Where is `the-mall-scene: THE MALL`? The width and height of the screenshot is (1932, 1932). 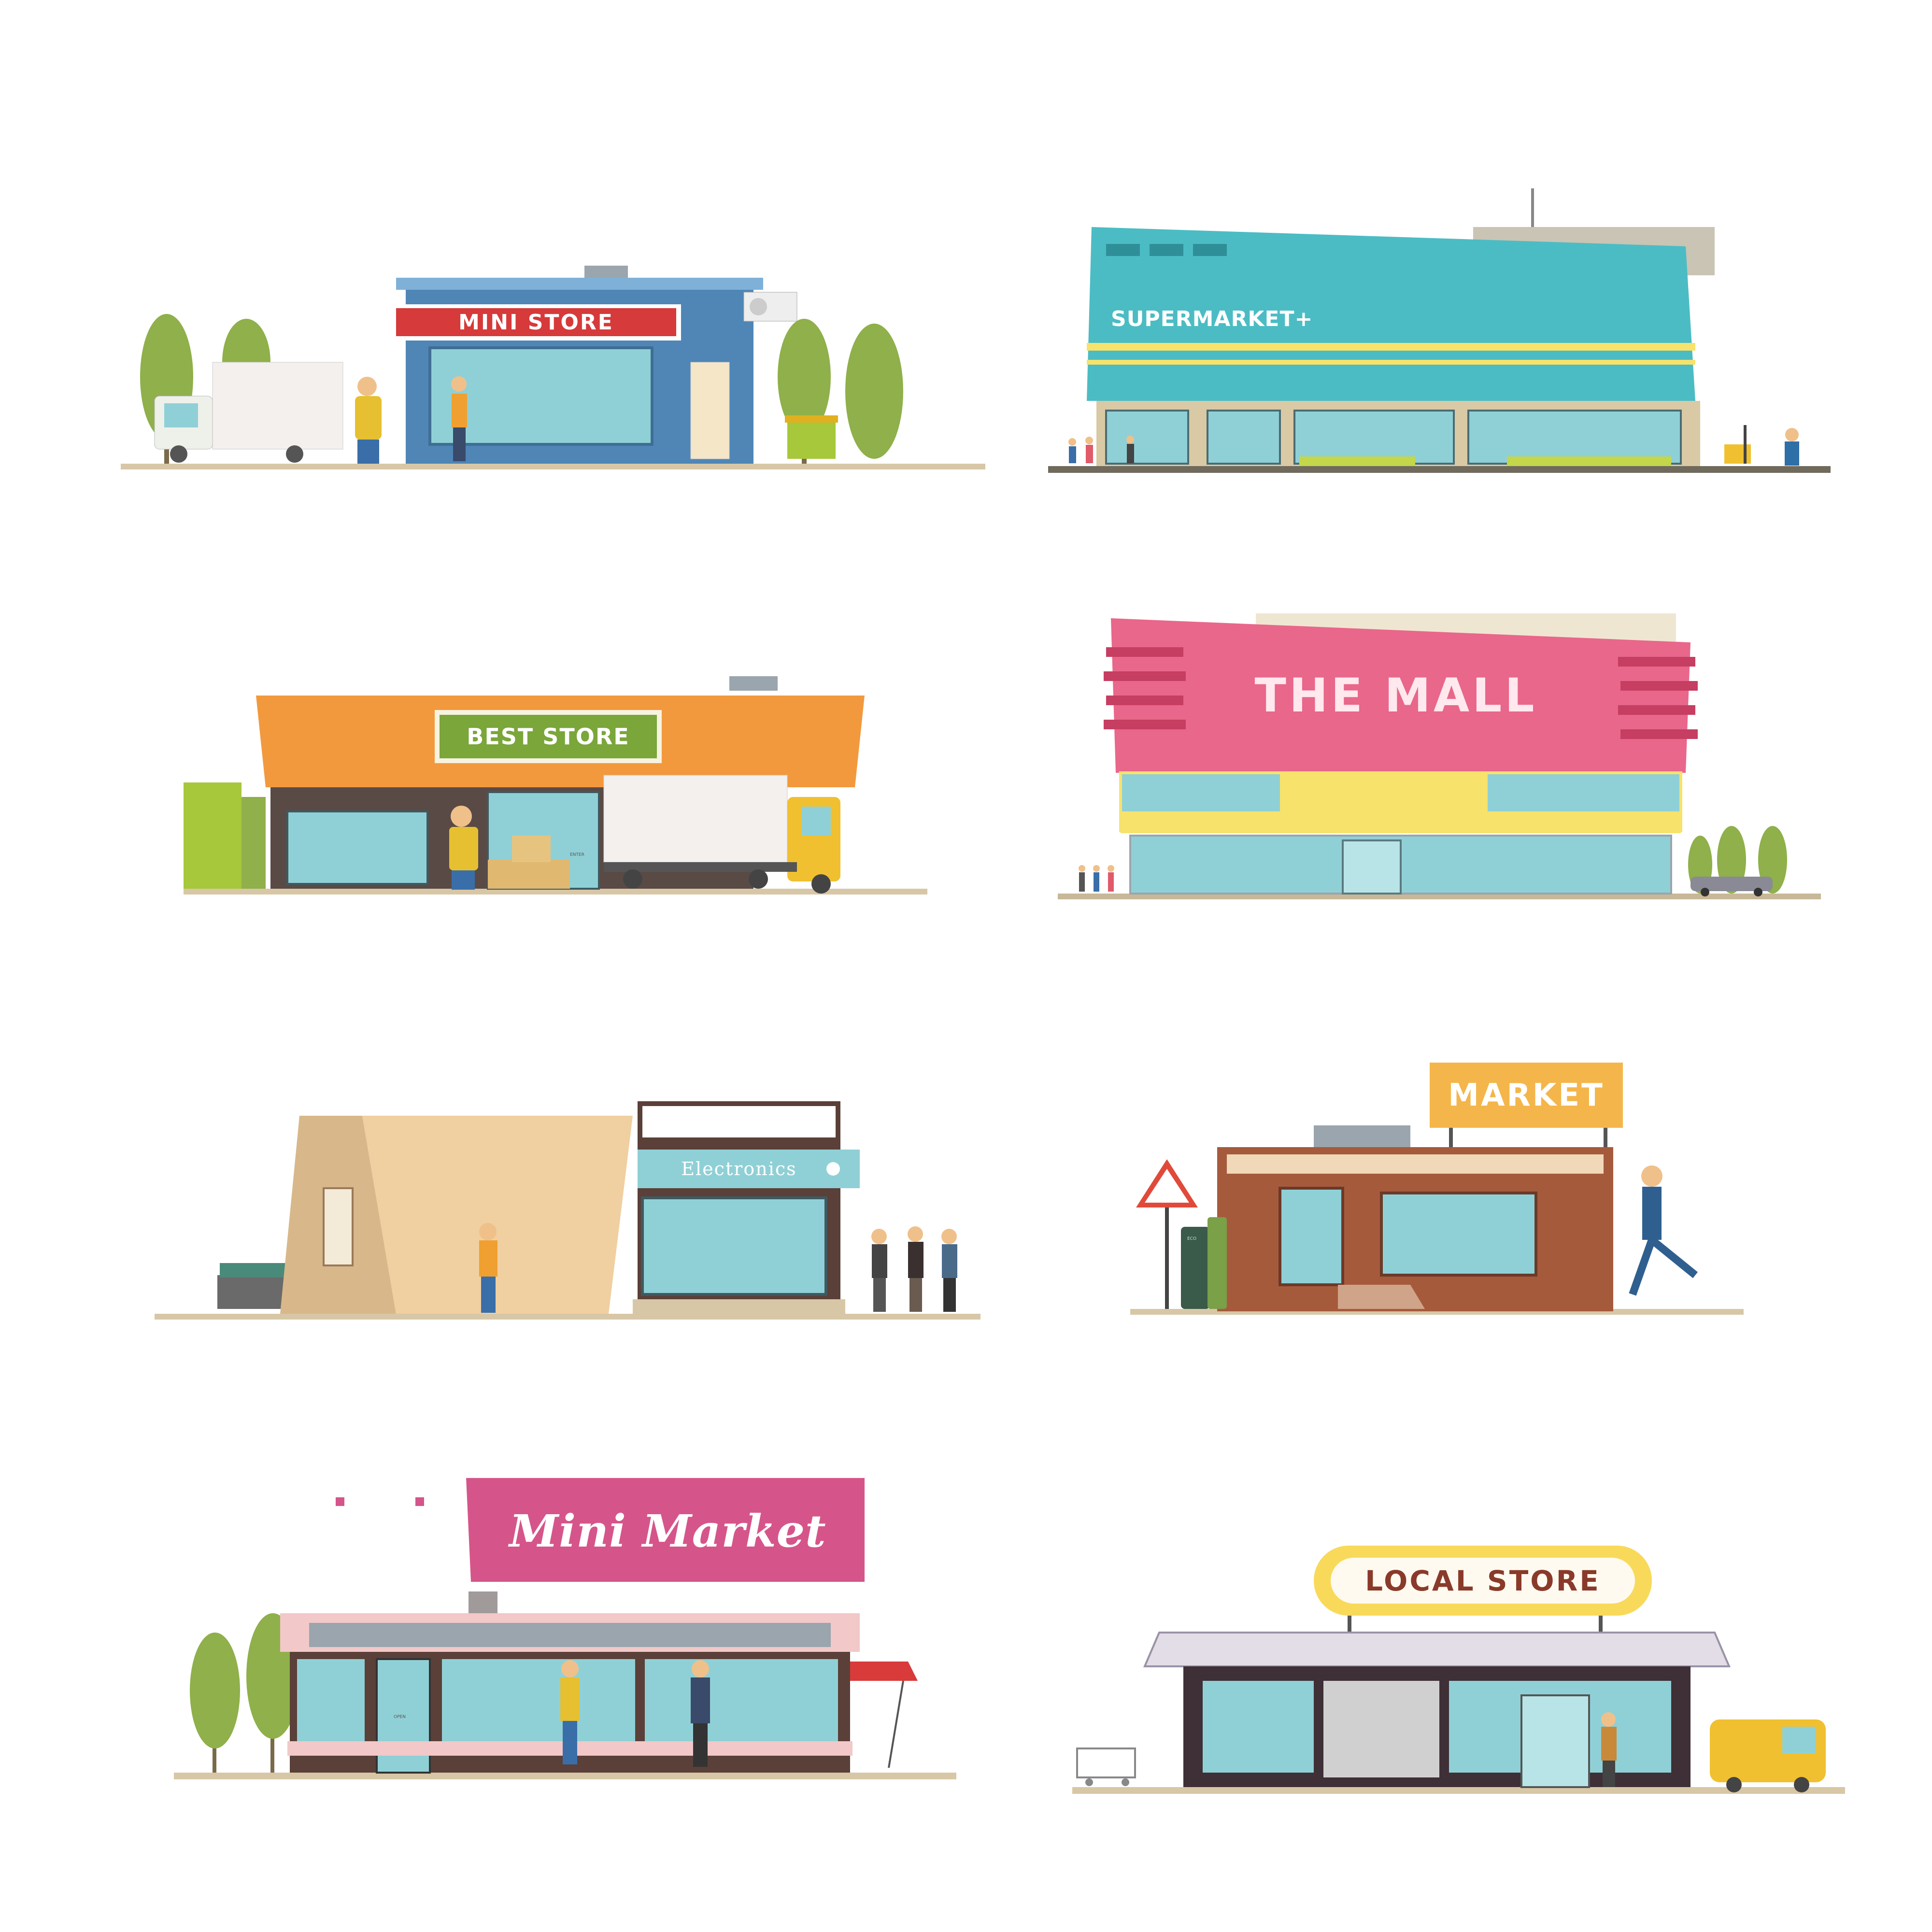
the-mall-scene: THE MALL is located at coordinates (1439, 763).